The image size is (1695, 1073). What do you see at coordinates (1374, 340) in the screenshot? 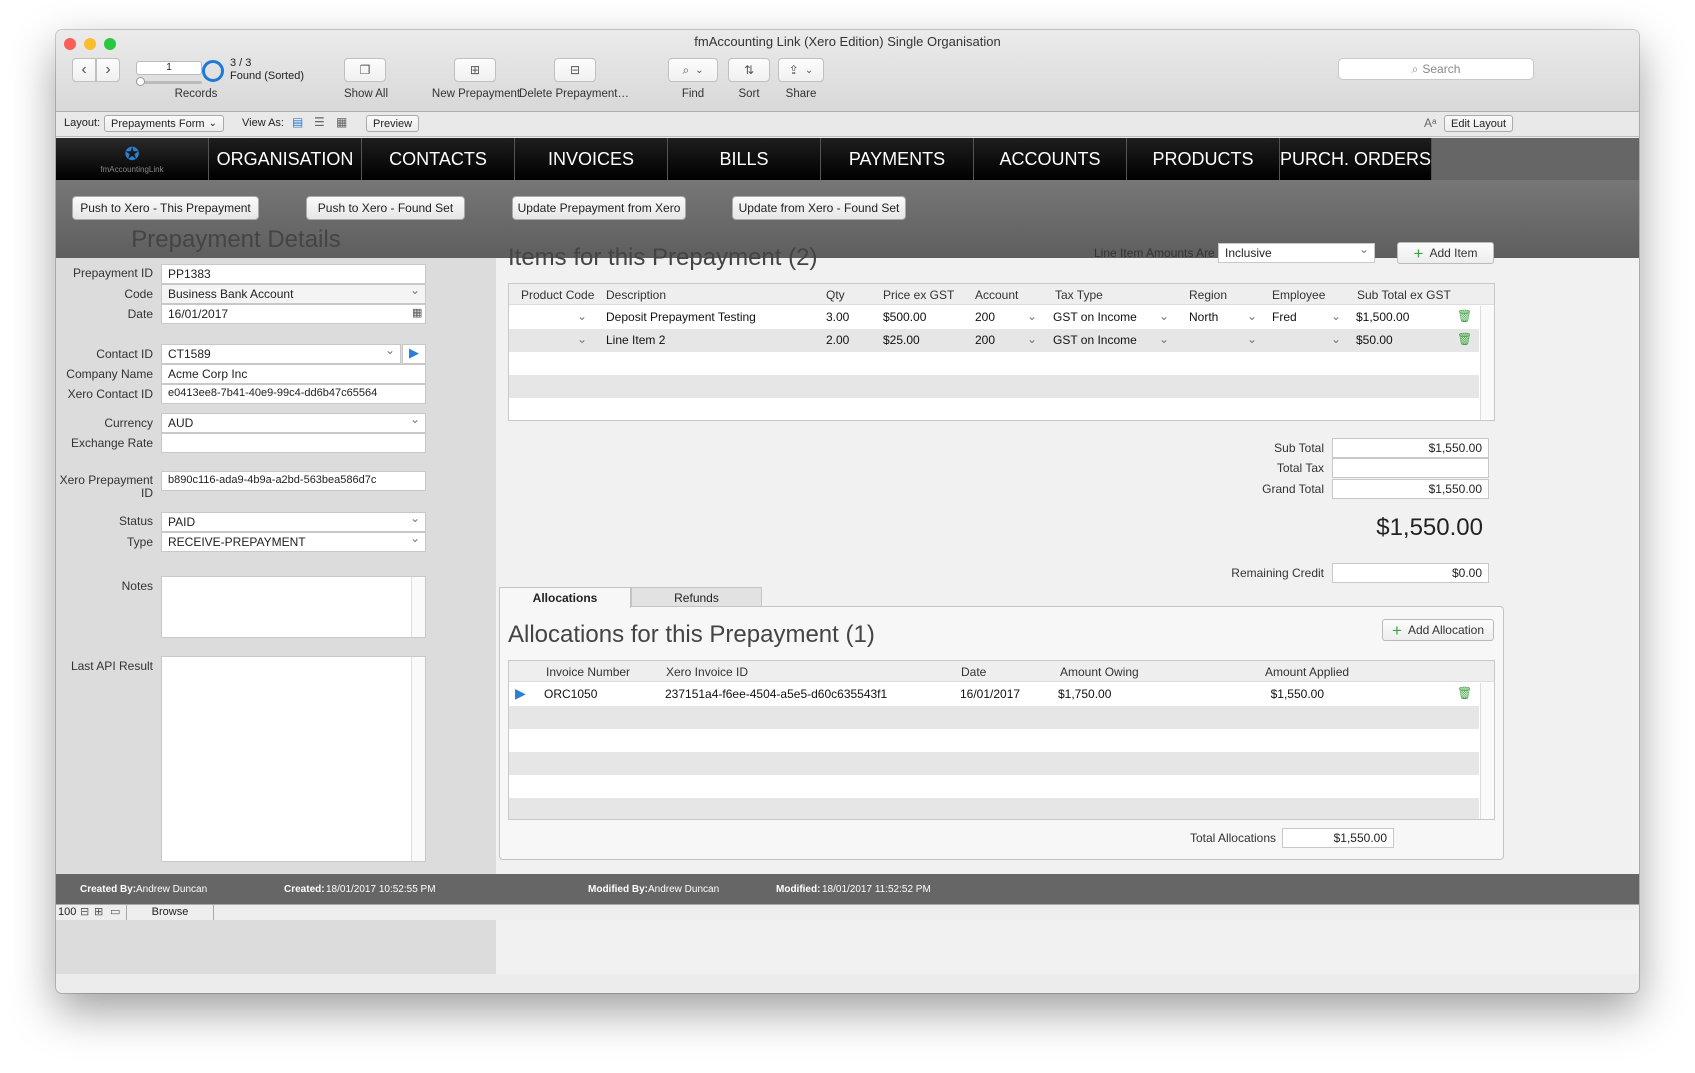
I see `item-subtotal: $50.00` at bounding box center [1374, 340].